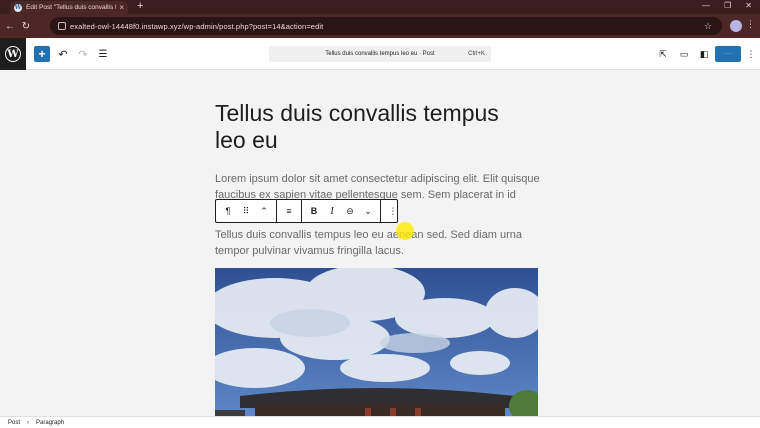 This screenshot has width=760, height=428. What do you see at coordinates (26, 26) in the screenshot?
I see `reload-icon: ↻` at bounding box center [26, 26].